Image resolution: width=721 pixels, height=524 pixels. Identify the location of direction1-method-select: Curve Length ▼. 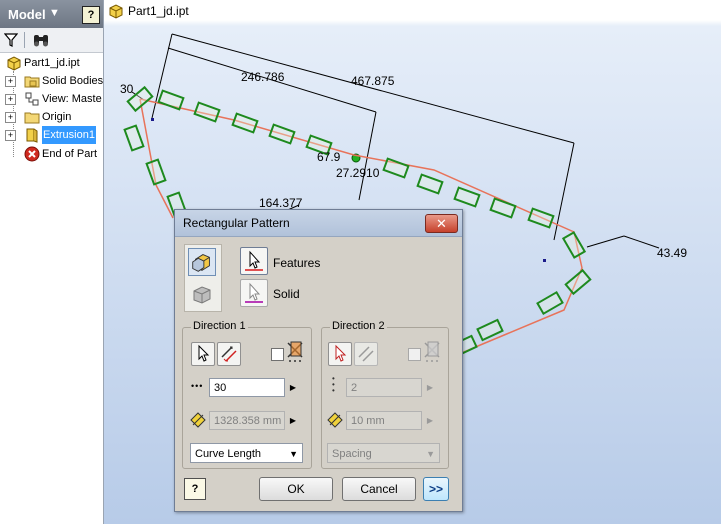
(246, 453).